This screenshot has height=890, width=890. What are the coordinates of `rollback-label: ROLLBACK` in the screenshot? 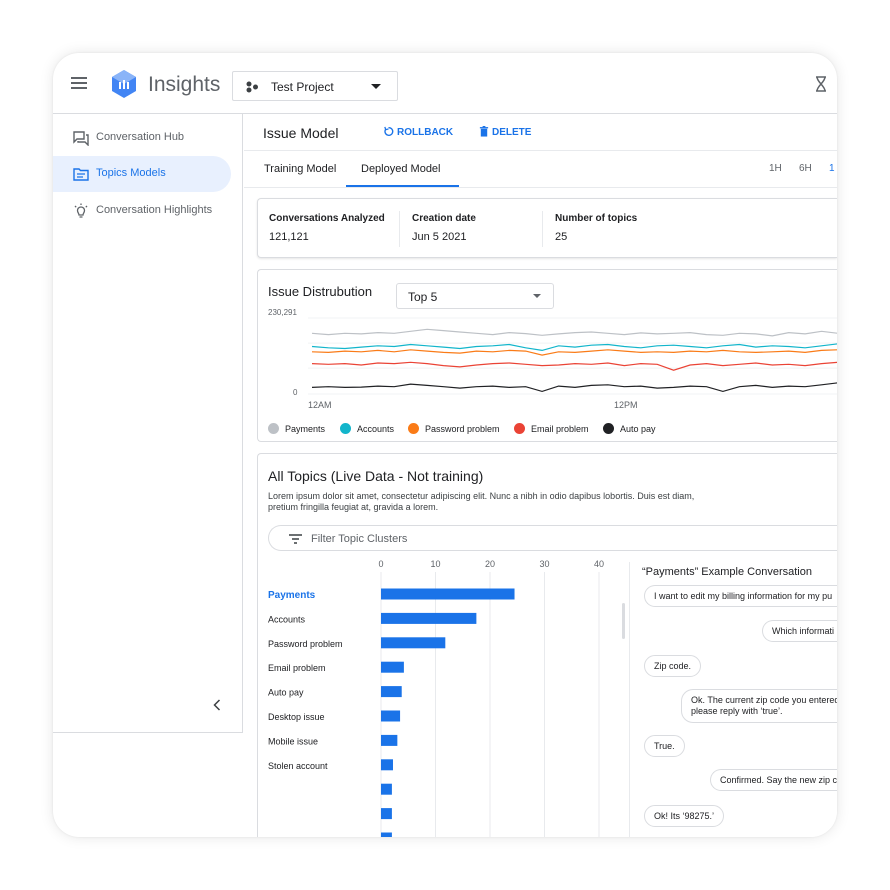 It's located at (425, 132).